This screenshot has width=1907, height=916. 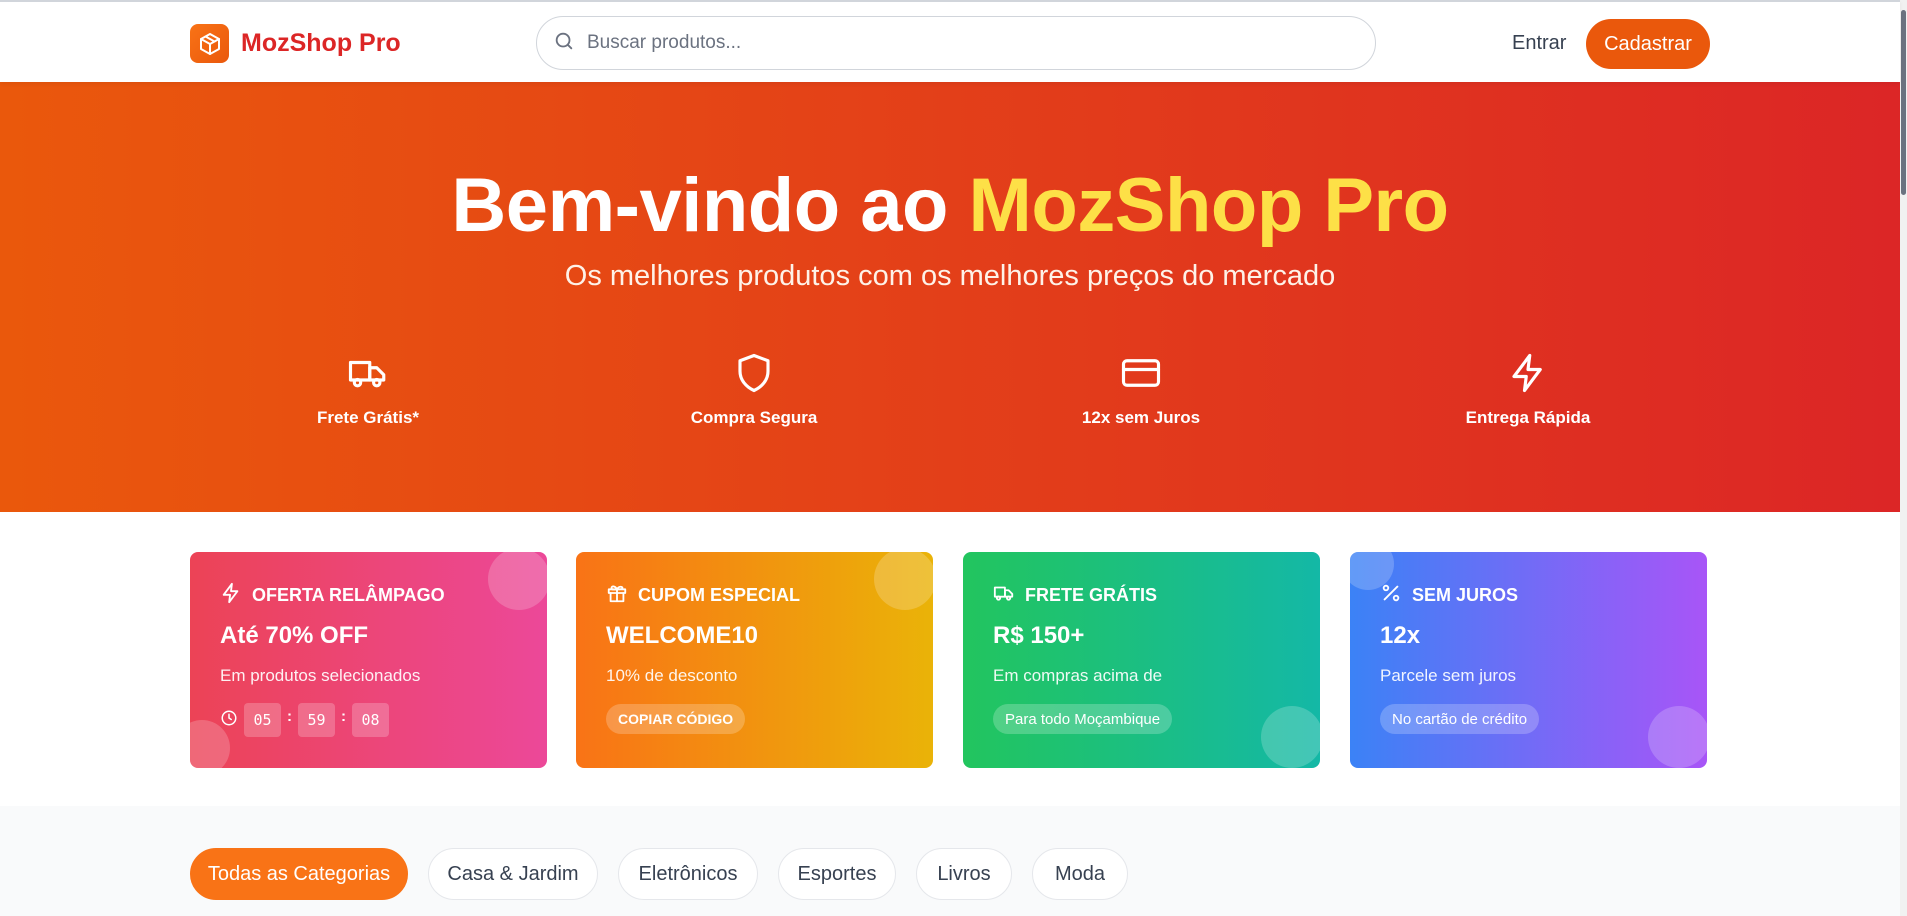 What do you see at coordinates (564, 43) in the screenshot?
I see `search-icon` at bounding box center [564, 43].